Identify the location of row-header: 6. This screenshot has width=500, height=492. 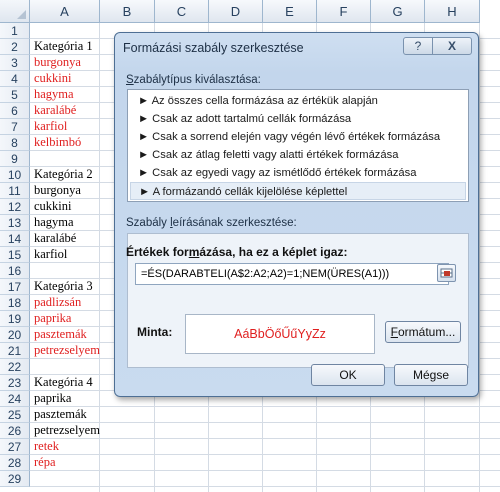
(15, 111).